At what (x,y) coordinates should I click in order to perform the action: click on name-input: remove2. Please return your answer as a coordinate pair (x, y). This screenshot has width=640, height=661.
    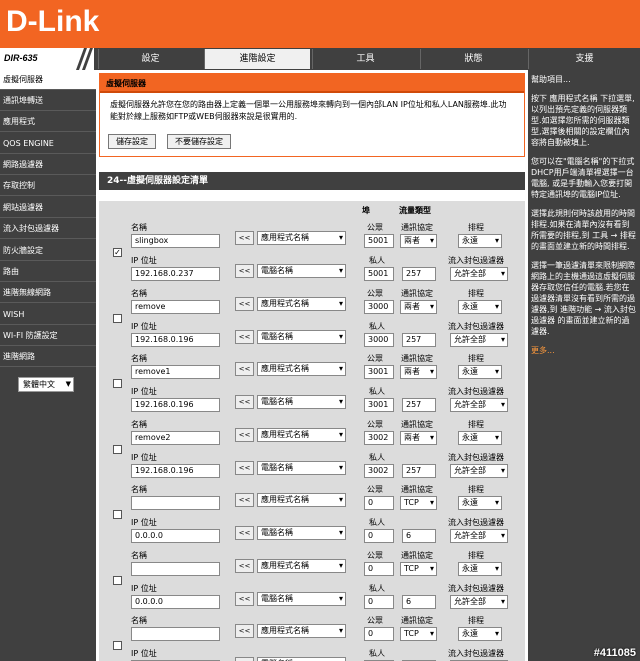
    Looking at the image, I should click on (175, 438).